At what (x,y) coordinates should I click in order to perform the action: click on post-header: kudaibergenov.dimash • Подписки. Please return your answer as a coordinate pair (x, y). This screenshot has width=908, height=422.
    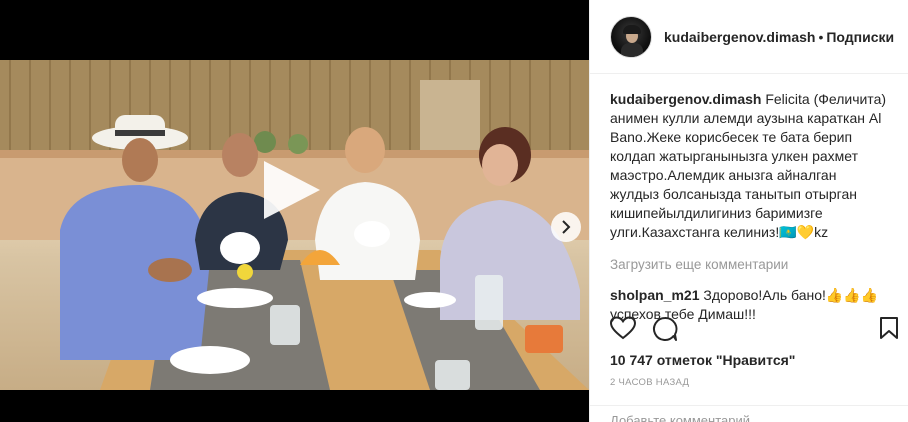
    Looking at the image, I should click on (749, 37).